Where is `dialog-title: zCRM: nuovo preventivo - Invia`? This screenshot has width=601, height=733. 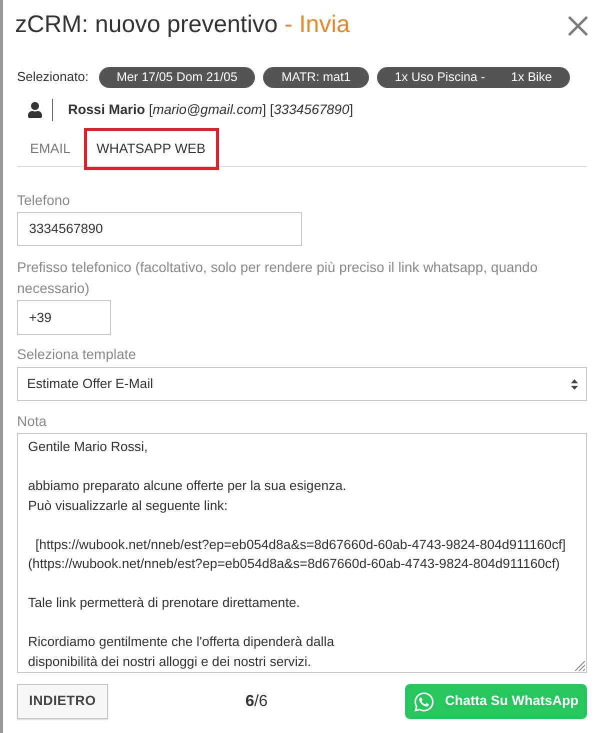 dialog-title: zCRM: nuovo preventivo - Invia is located at coordinates (182, 25).